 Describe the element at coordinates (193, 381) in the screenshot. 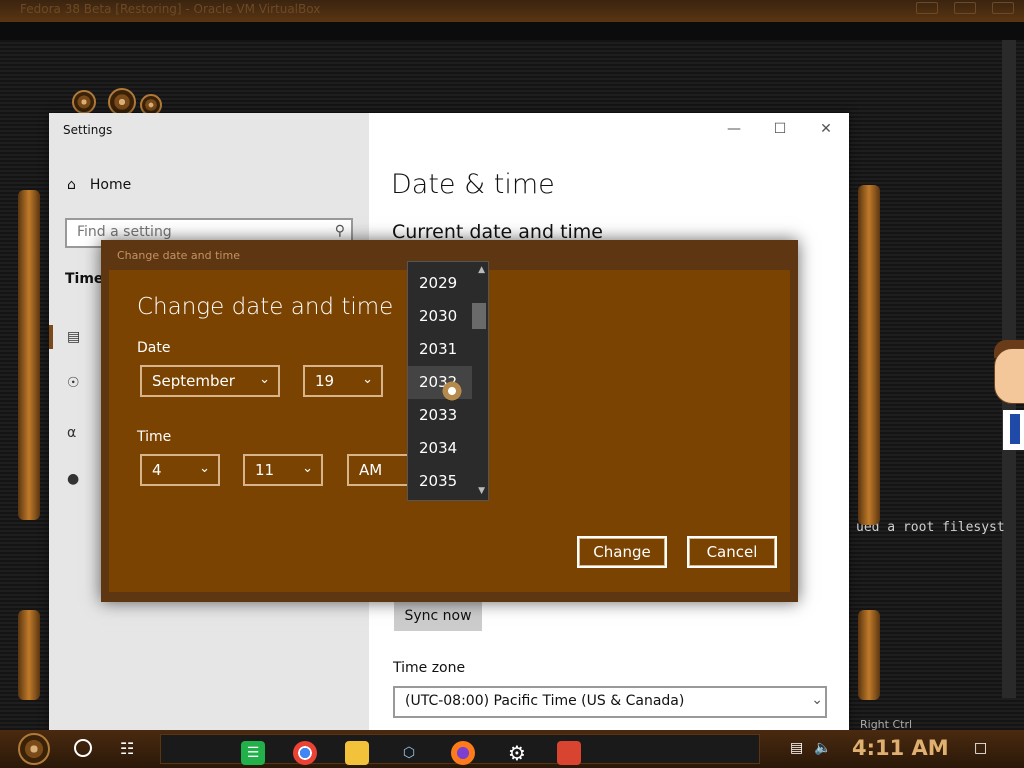

I see `month-value: September` at that location.